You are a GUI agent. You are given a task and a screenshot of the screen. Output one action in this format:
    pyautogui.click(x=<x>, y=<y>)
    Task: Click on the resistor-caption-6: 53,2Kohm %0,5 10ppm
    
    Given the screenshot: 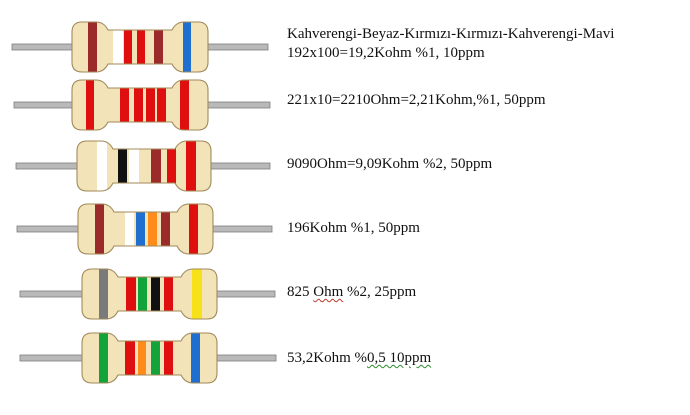 What is the action you would take?
    pyautogui.click(x=359, y=358)
    